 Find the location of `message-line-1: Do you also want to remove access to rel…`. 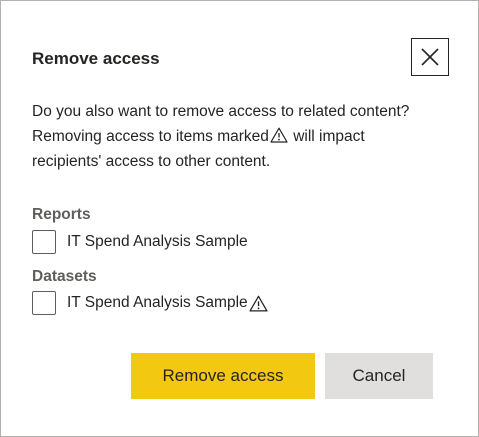

message-line-1: Do you also want to remove access to rel… is located at coordinates (221, 111).